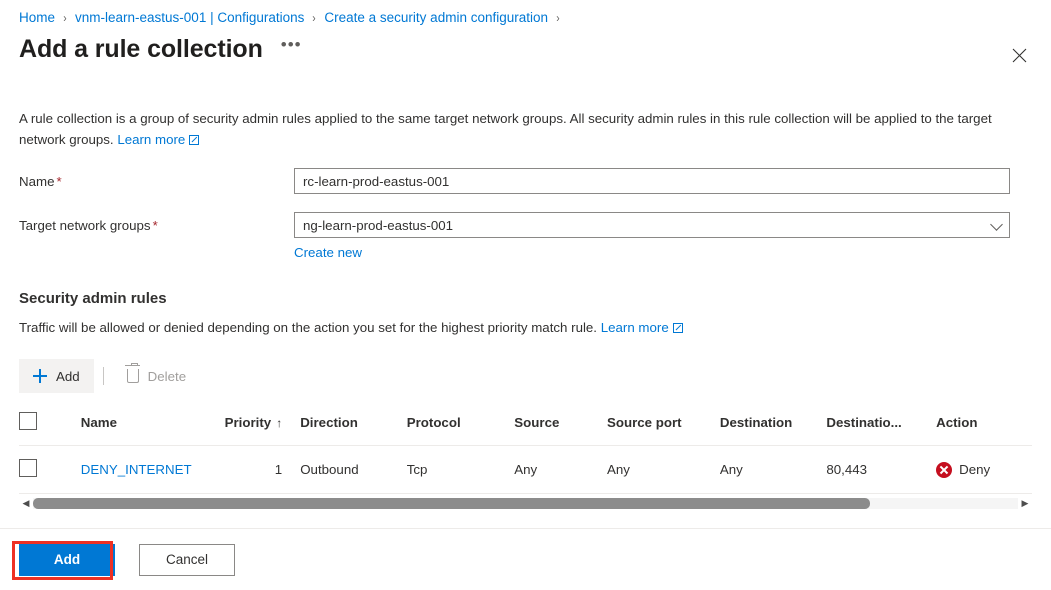  I want to click on add-rule-button: Add, so click(56, 376).